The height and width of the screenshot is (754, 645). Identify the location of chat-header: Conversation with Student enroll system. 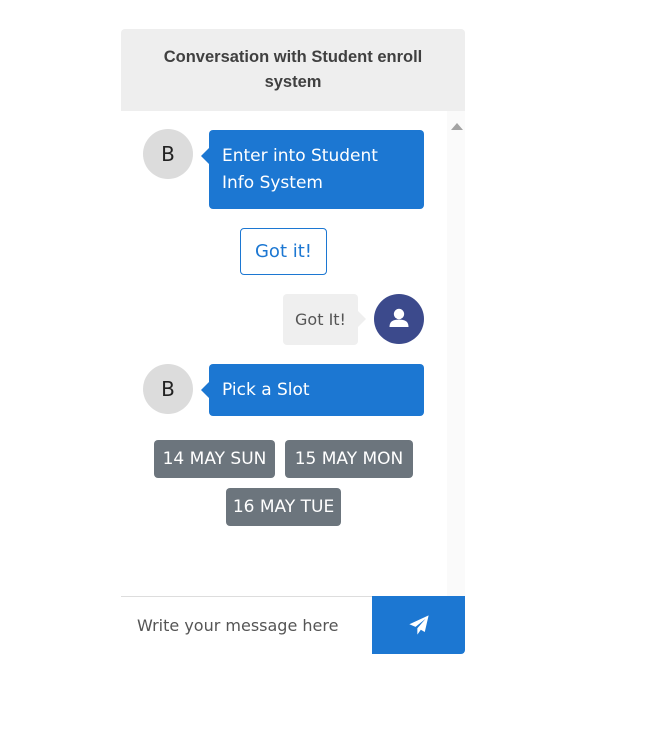
(293, 70).